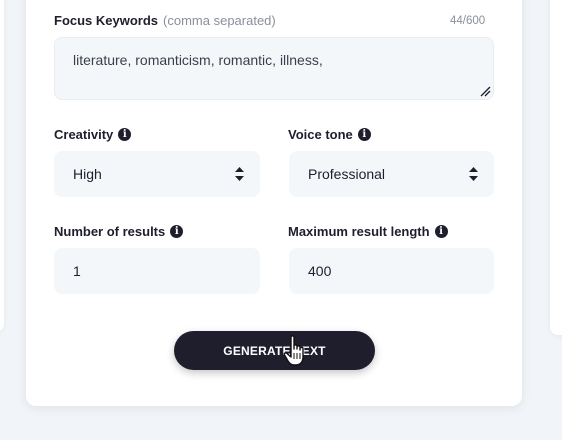  Describe the element at coordinates (347, 174) in the screenshot. I see `voice-tone-value: Professional` at that location.